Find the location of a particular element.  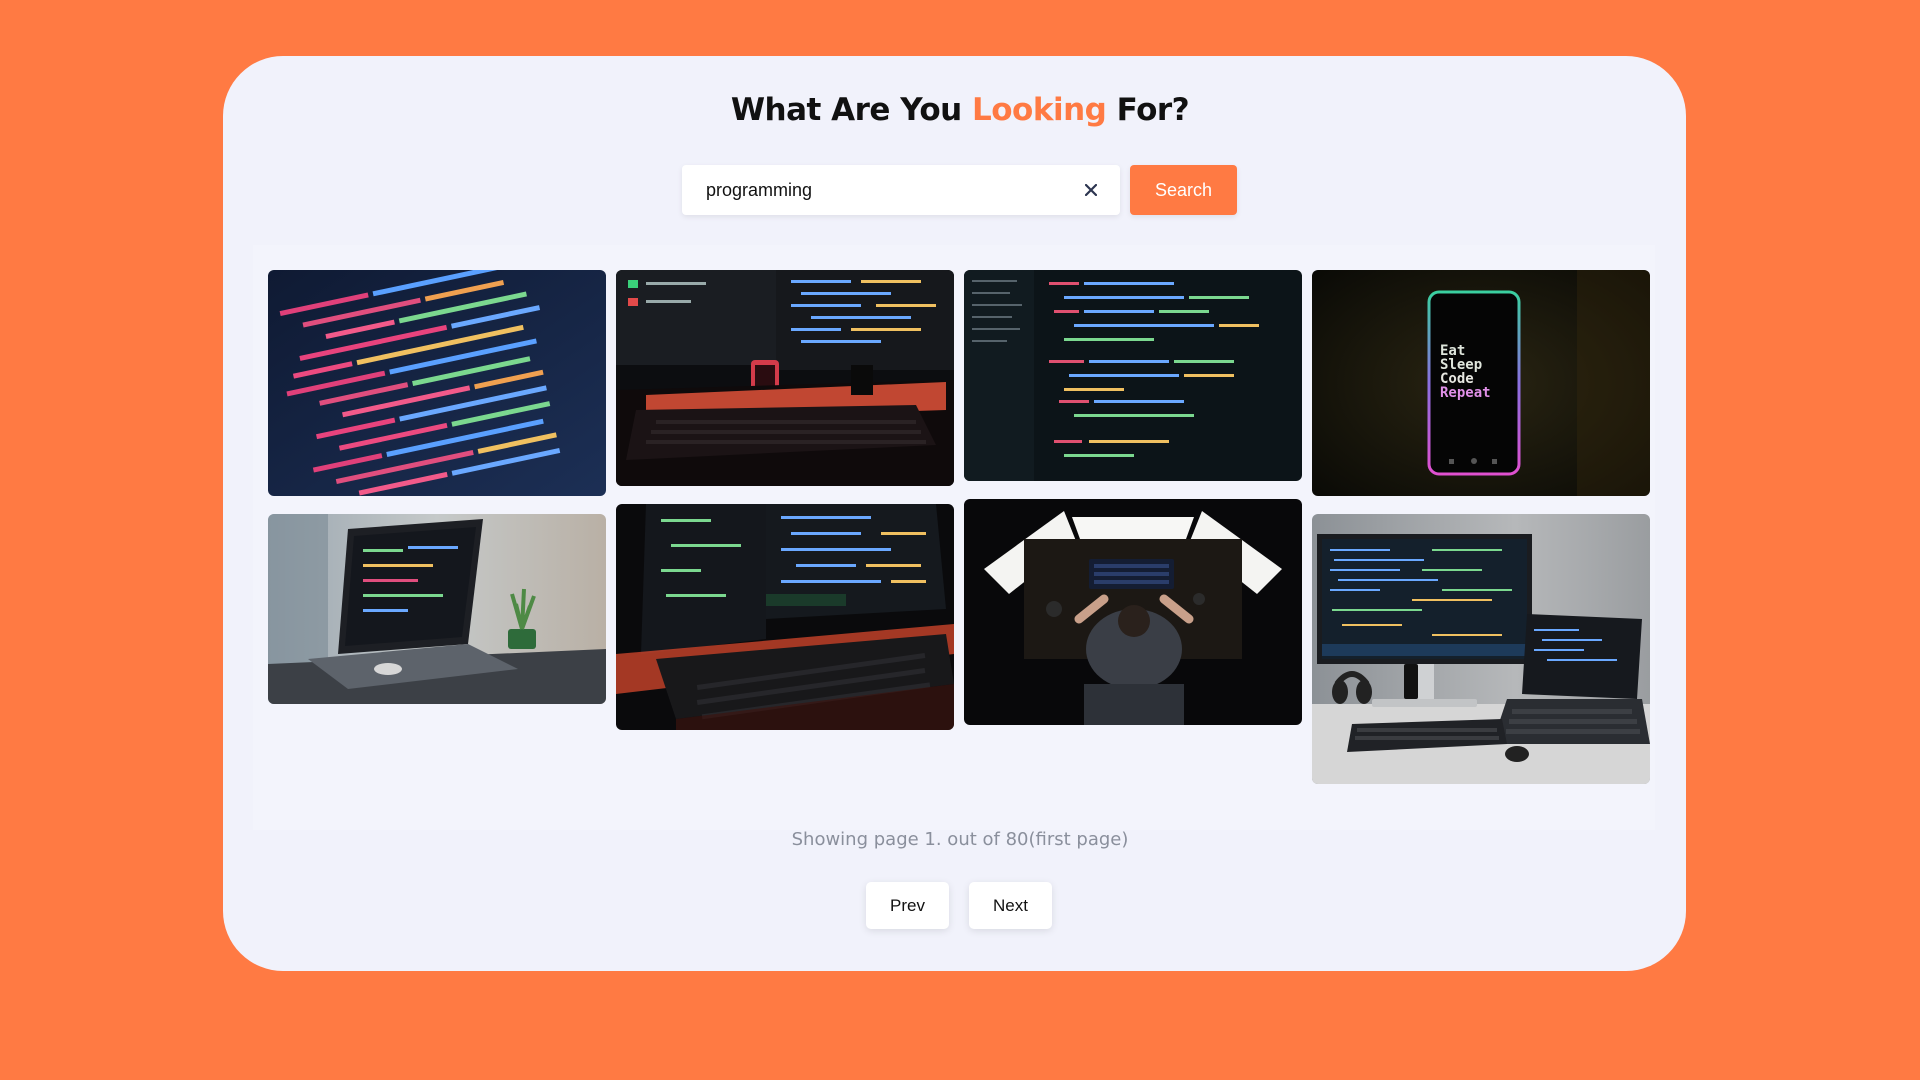

image-phone-eat-sleep-code: Eat Sleep Code Repeat is located at coordinates (1481, 383).